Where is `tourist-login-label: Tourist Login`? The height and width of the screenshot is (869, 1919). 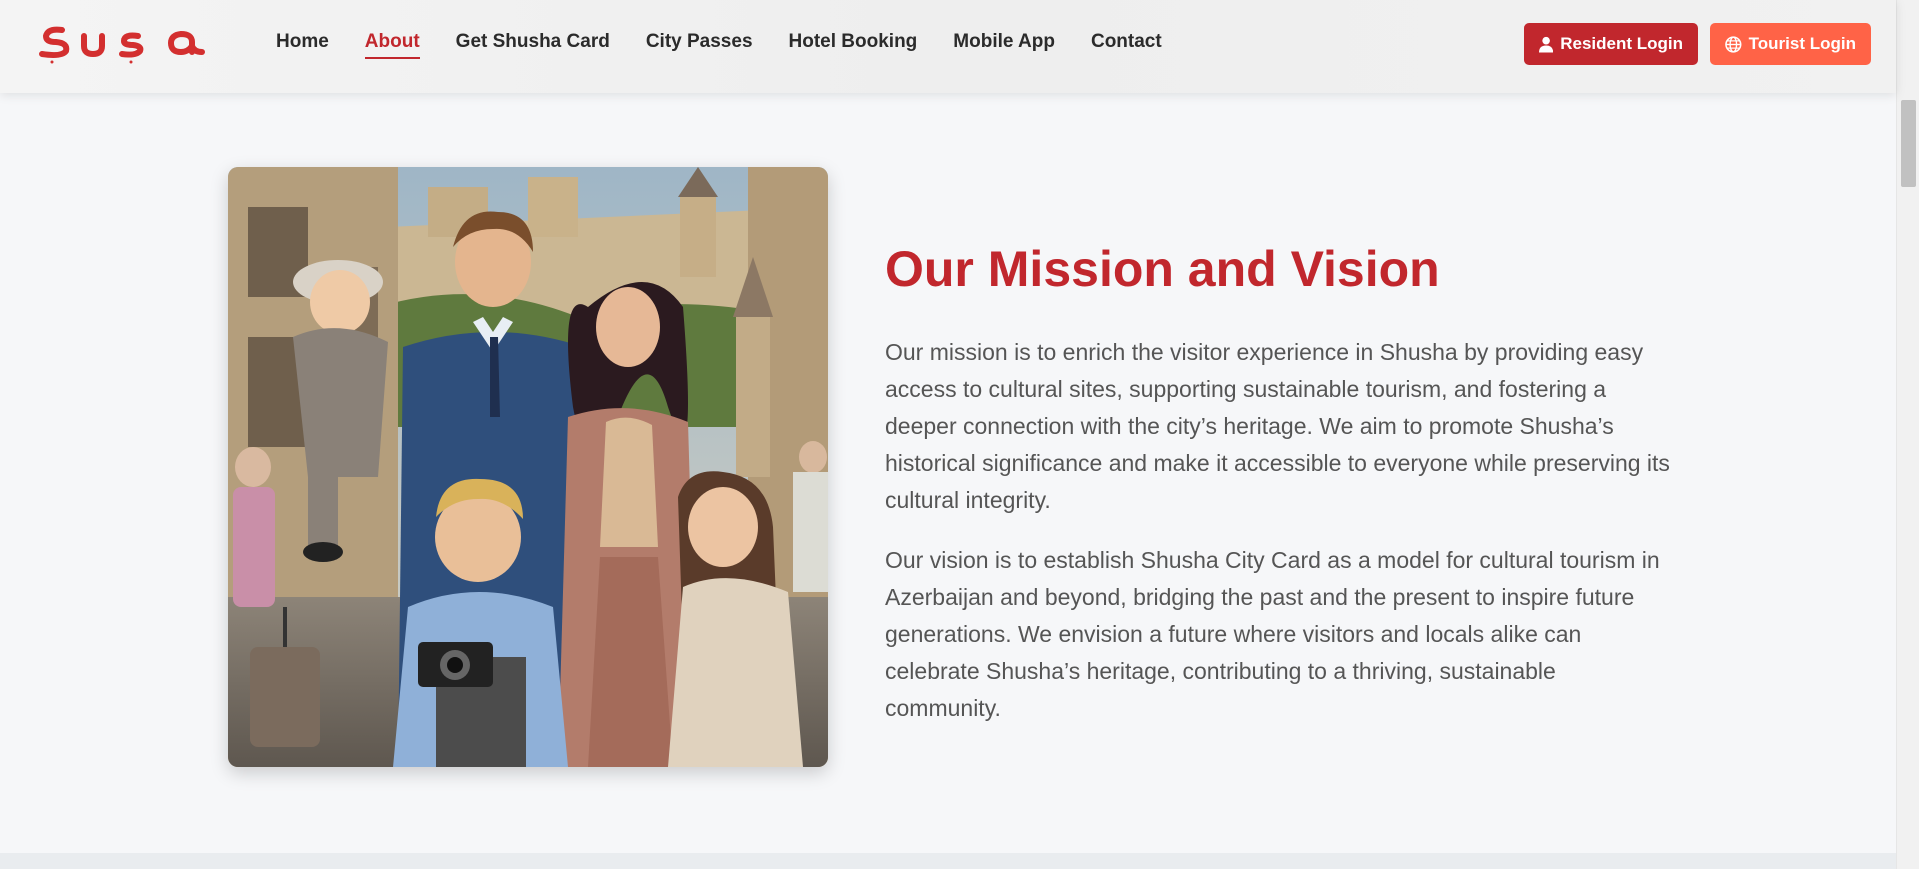
tourist-login-label: Tourist Login is located at coordinates (1802, 43).